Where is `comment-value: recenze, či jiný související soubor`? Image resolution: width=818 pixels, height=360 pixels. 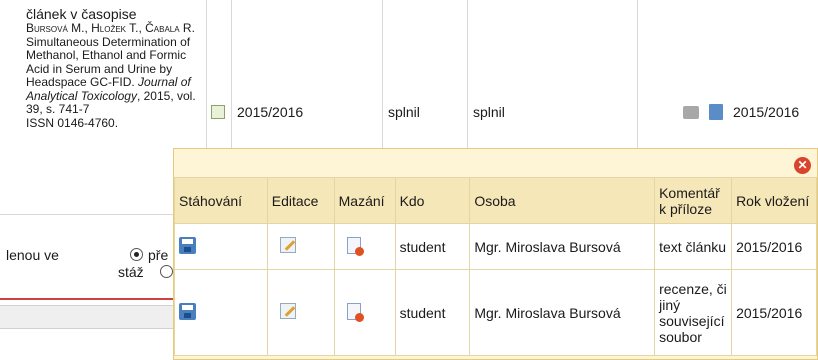 comment-value: recenze, či jiný související soubor is located at coordinates (693, 312).